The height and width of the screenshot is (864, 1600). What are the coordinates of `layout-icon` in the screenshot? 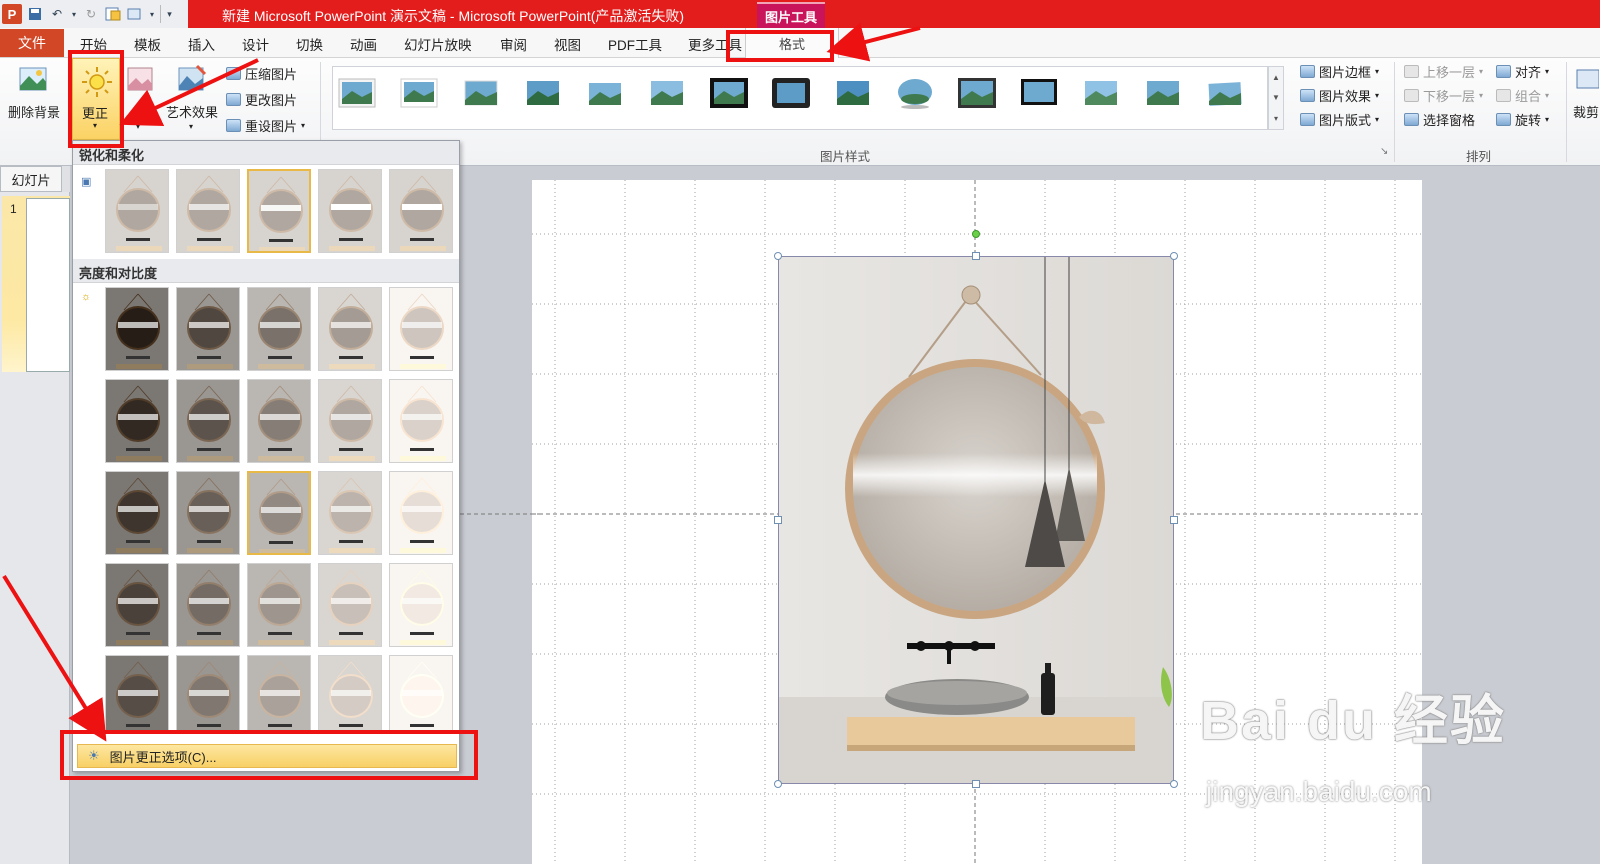 It's located at (135, 14).